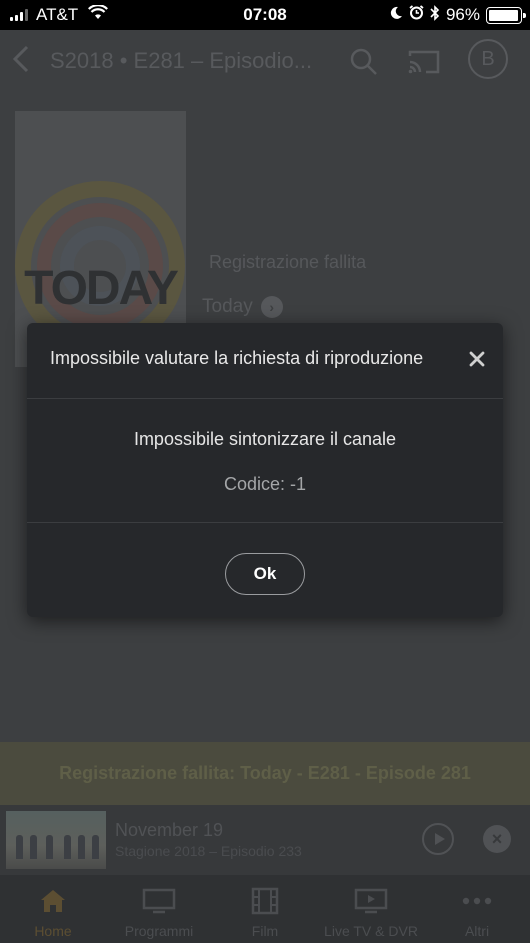 This screenshot has height=943, width=530. What do you see at coordinates (506, 15) in the screenshot?
I see `battery-icon` at bounding box center [506, 15].